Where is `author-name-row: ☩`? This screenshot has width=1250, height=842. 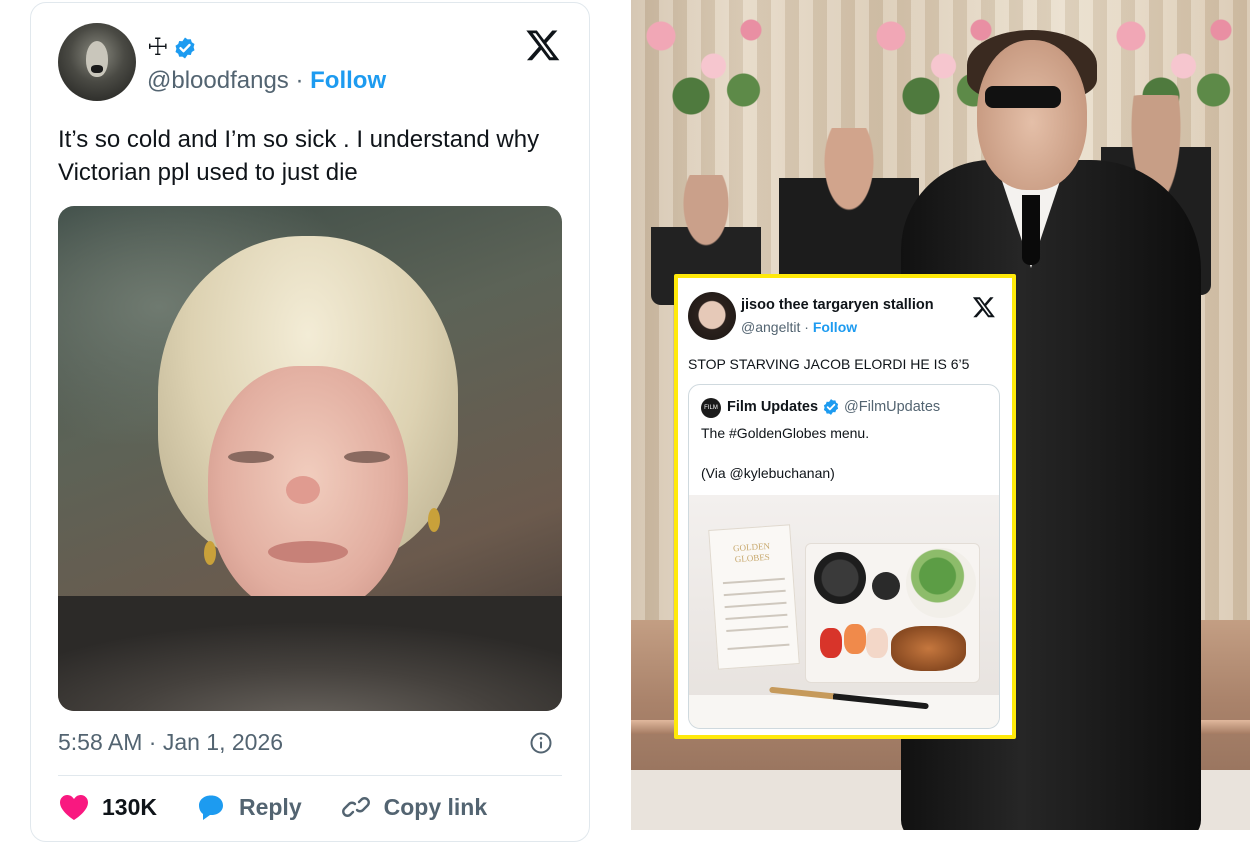
author-name-row: ☩ is located at coordinates (172, 47).